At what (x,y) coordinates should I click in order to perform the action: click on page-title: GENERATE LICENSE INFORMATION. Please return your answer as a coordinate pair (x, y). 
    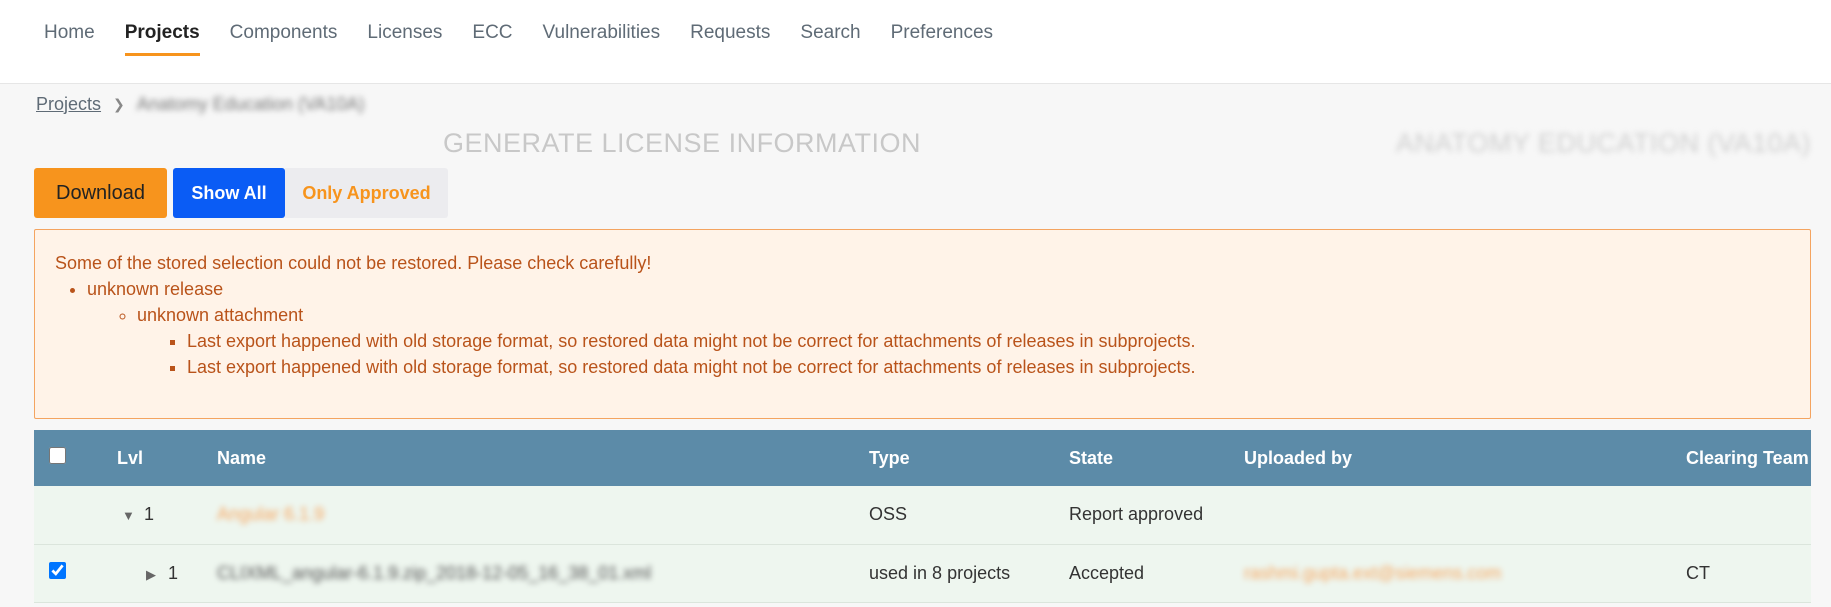
    Looking at the image, I should click on (682, 143).